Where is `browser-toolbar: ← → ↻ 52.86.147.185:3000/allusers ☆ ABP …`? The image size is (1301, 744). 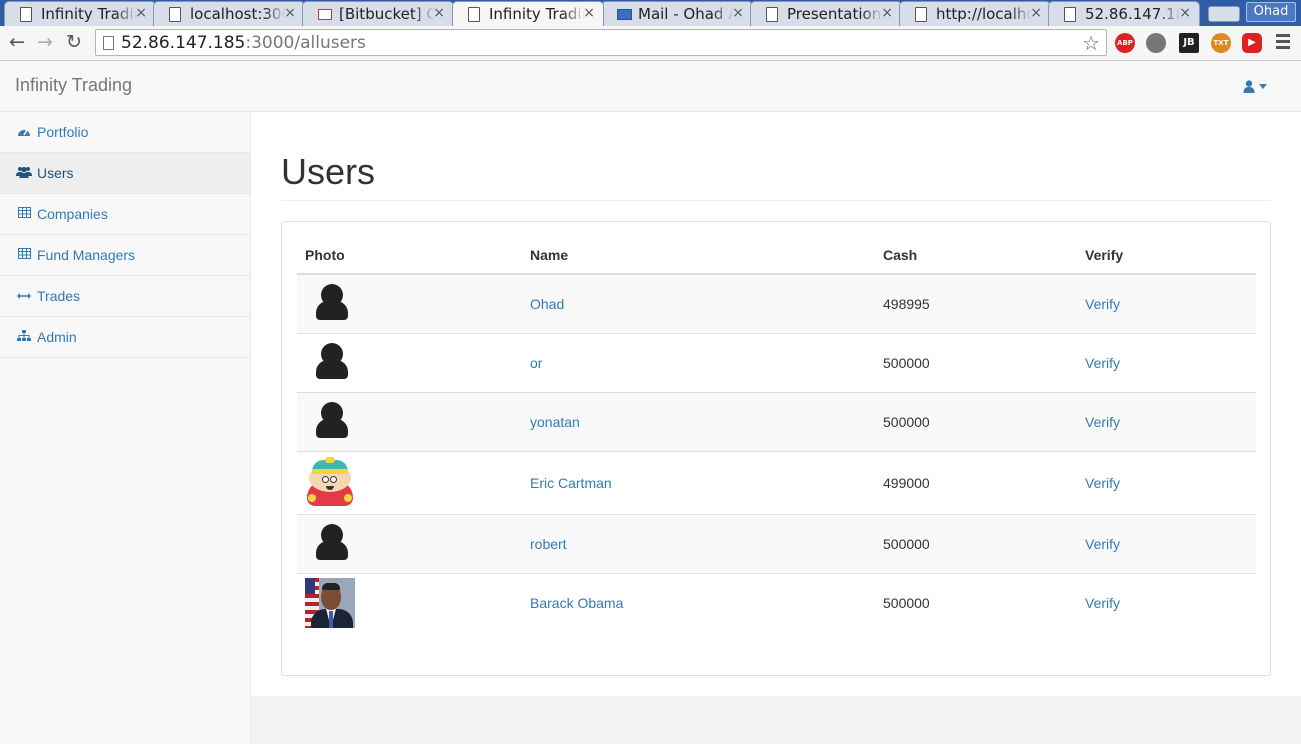 browser-toolbar: ← → ↻ 52.86.147.185:3000/allusers ☆ ABP … is located at coordinates (650, 43).